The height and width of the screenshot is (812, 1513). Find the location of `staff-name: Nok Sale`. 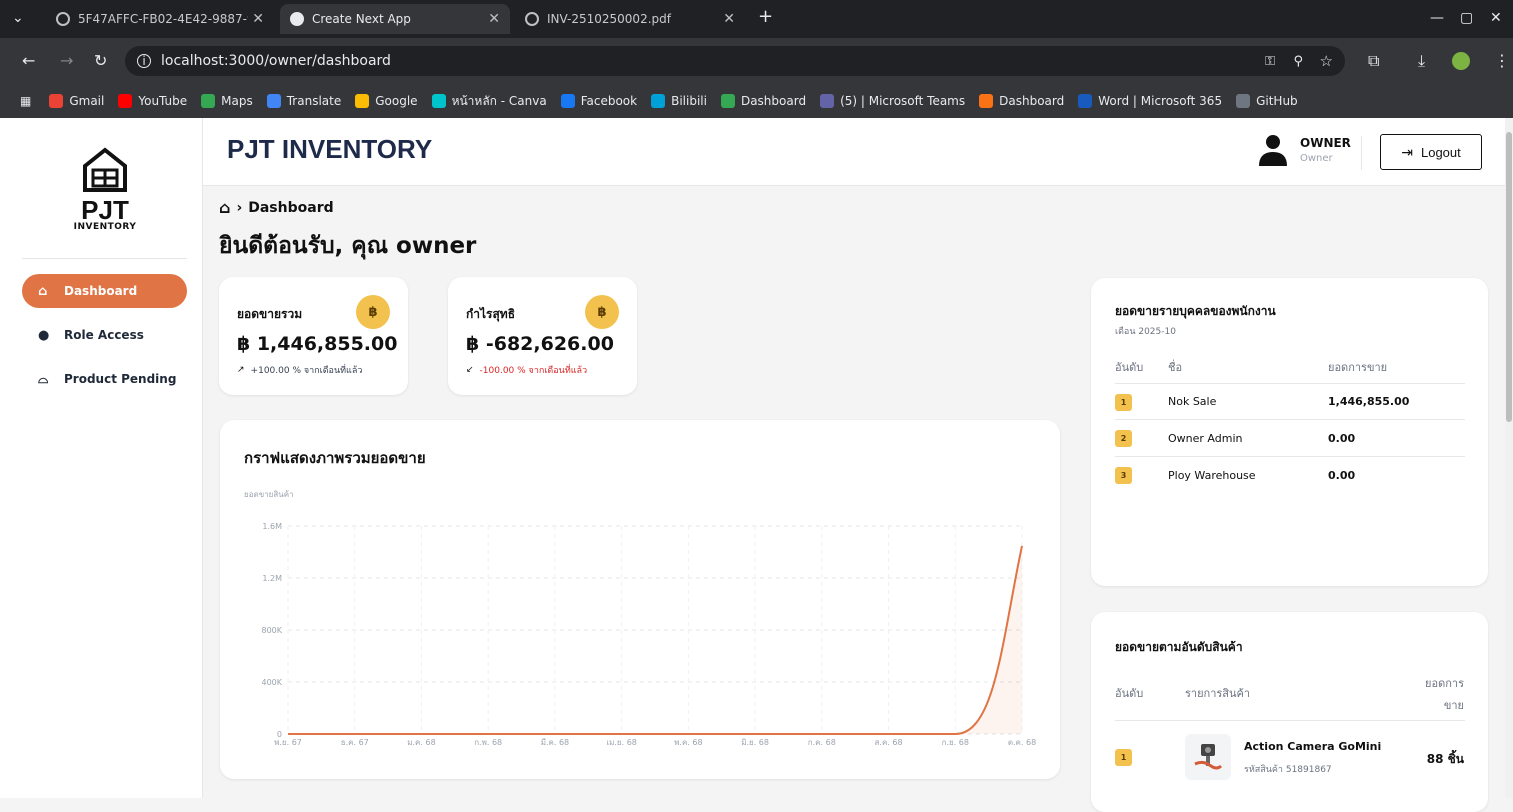

staff-name: Nok Sale is located at coordinates (1192, 401).